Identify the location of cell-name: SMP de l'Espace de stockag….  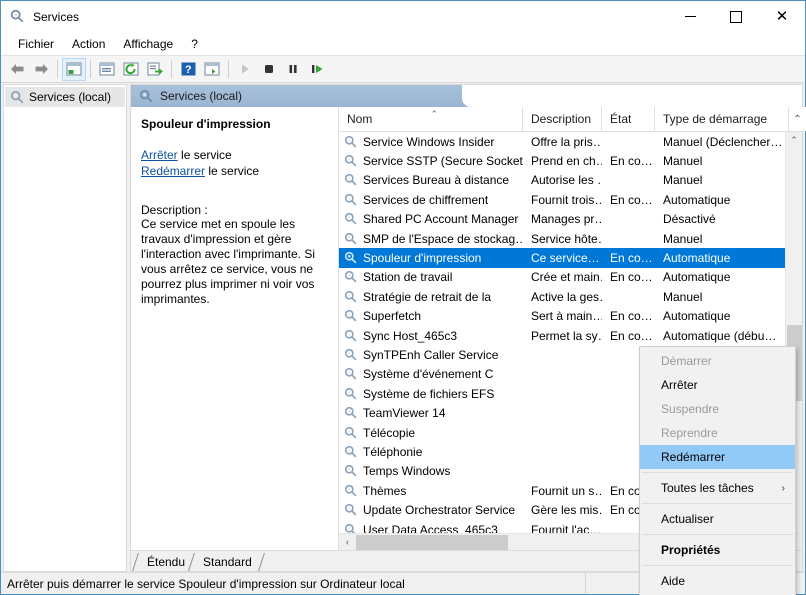
(431, 239).